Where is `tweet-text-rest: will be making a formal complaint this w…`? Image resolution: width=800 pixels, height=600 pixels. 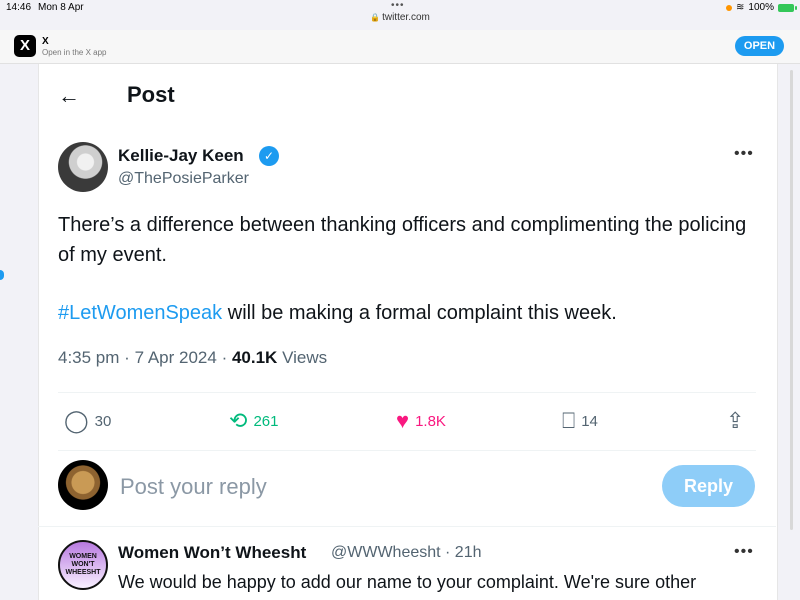
tweet-text-rest: will be making a formal complaint this w… is located at coordinates (419, 313).